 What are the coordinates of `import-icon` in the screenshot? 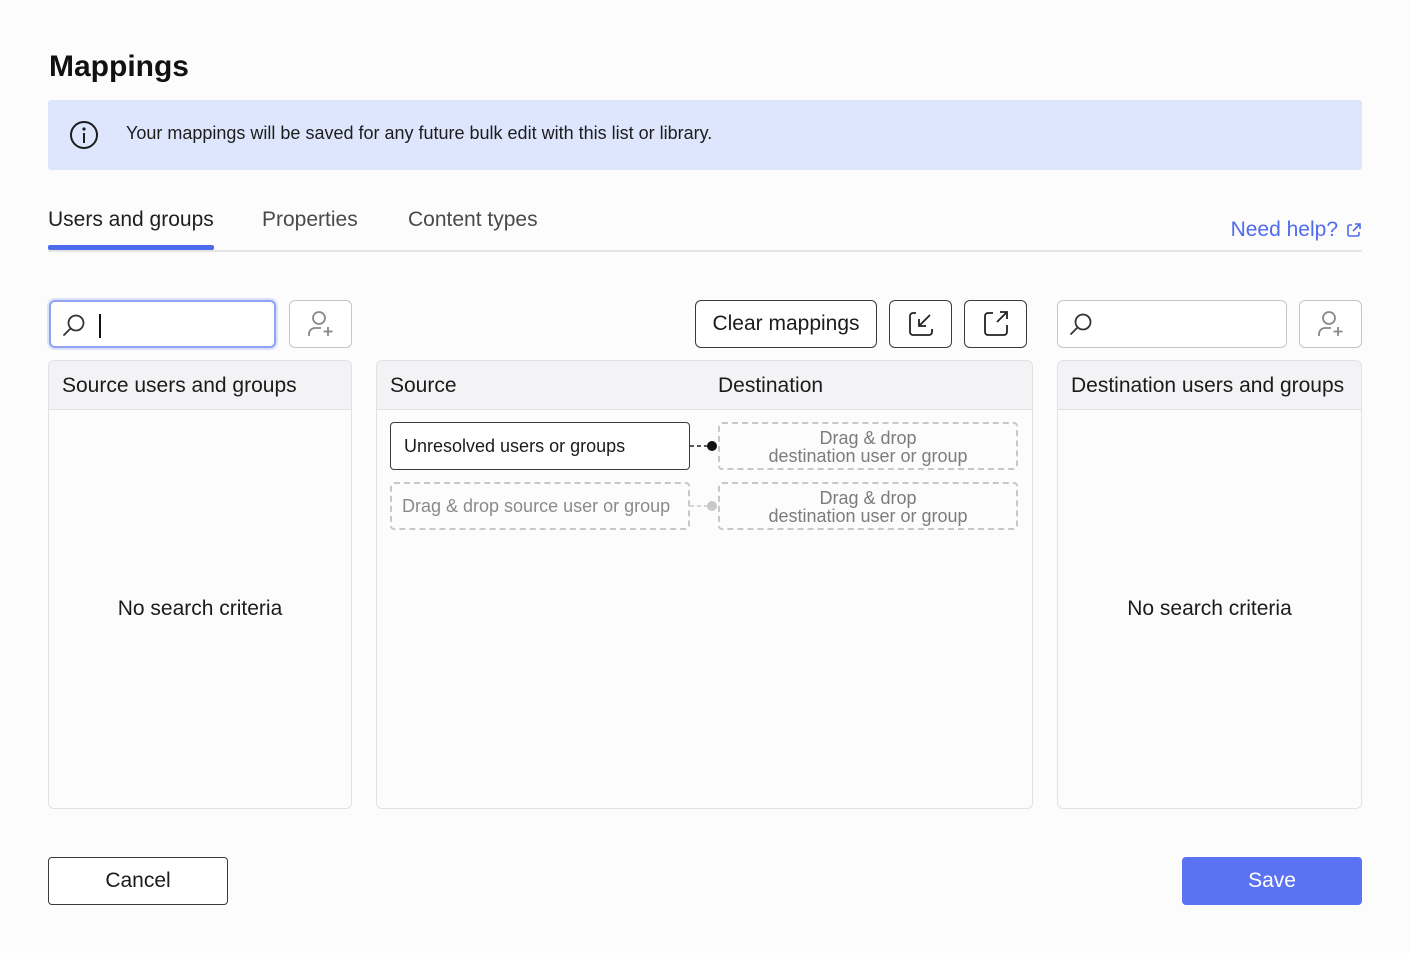 It's located at (920, 324).